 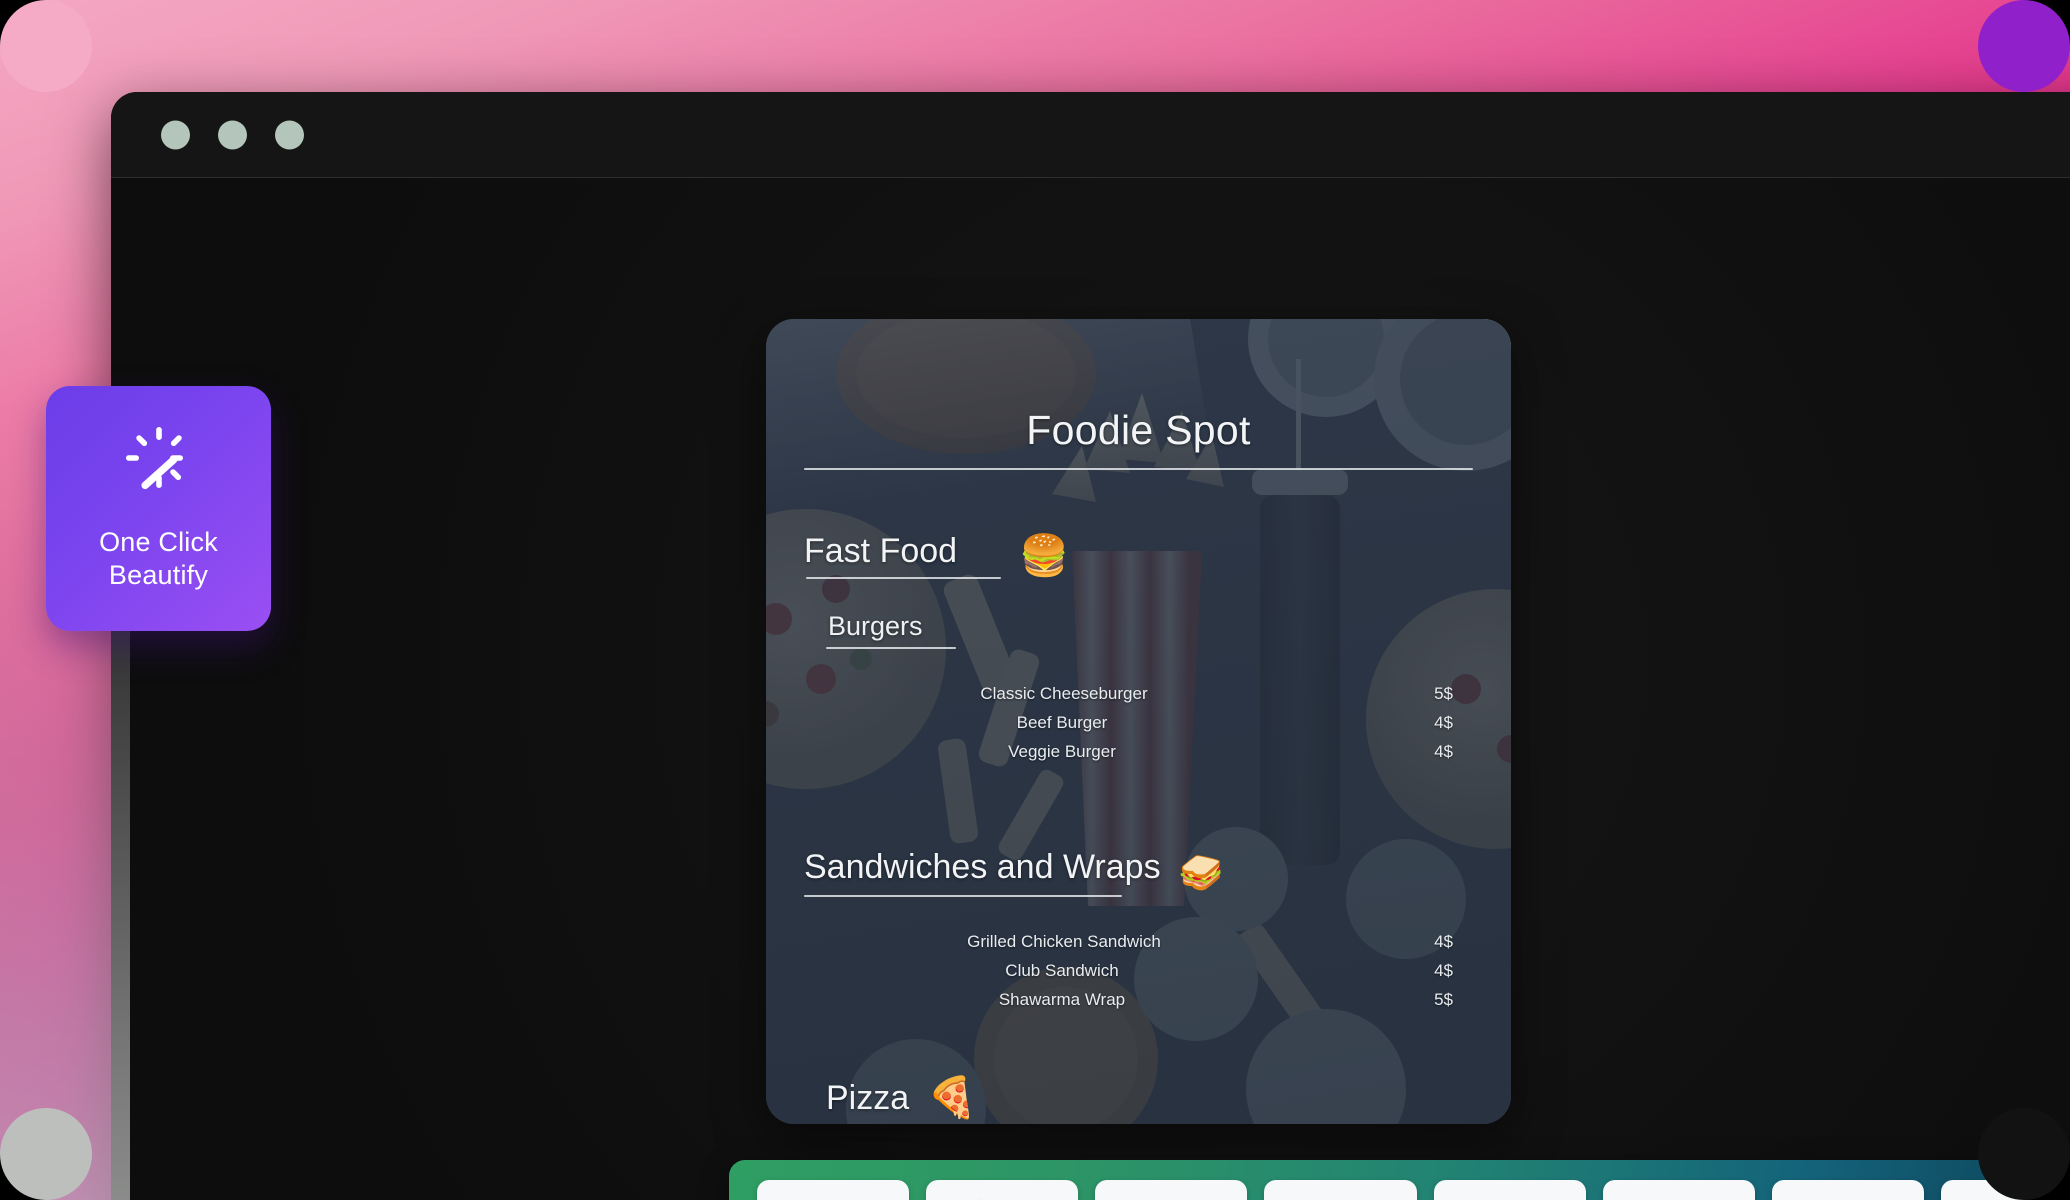 I want to click on menu-item-name: Grilled Chicken Sandwich, so click(x=1064, y=941).